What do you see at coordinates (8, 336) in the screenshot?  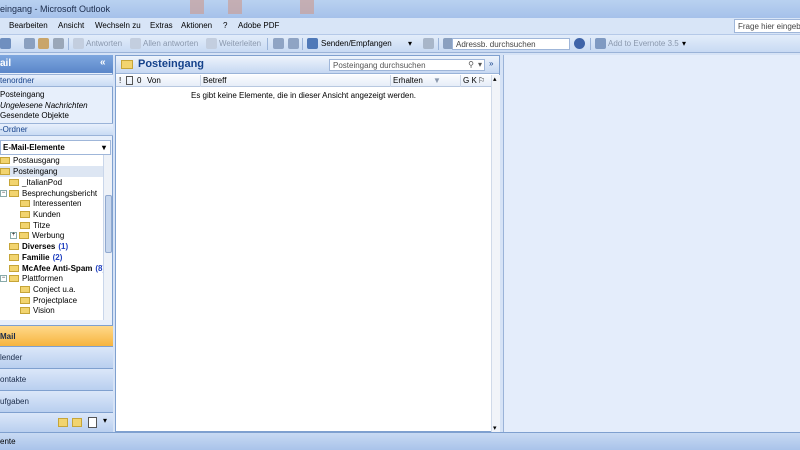 I see `nav-button-mail-label: Mail` at bounding box center [8, 336].